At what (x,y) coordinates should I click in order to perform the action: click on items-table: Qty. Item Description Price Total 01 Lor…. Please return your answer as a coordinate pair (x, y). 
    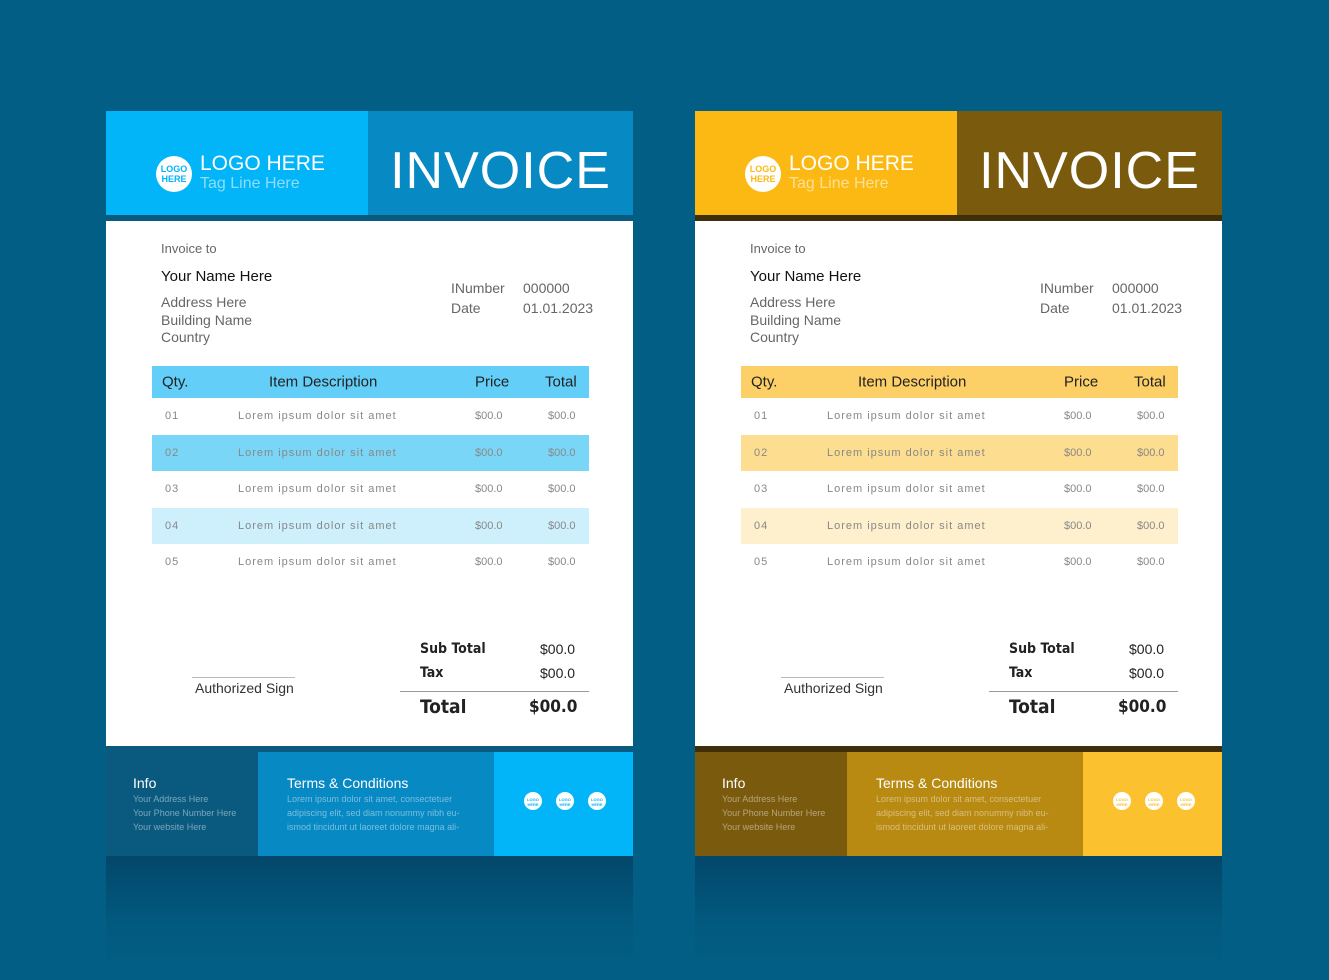
    Looking at the image, I should click on (959, 473).